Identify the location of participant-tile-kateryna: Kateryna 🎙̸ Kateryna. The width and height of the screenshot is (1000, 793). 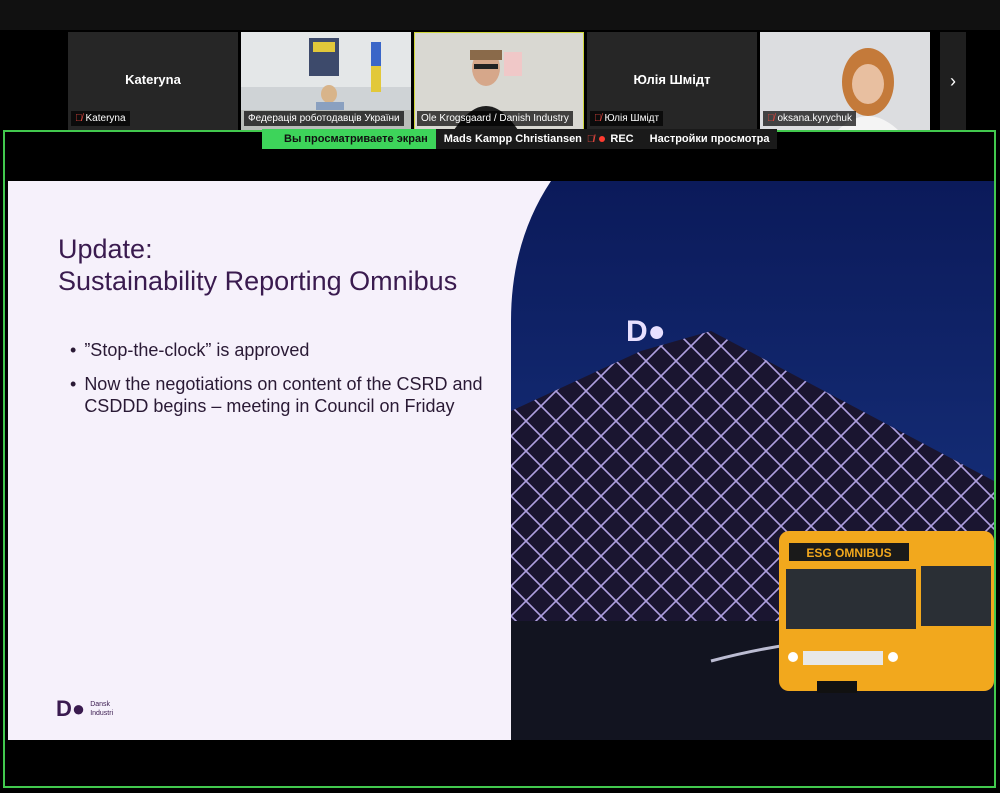
(153, 81).